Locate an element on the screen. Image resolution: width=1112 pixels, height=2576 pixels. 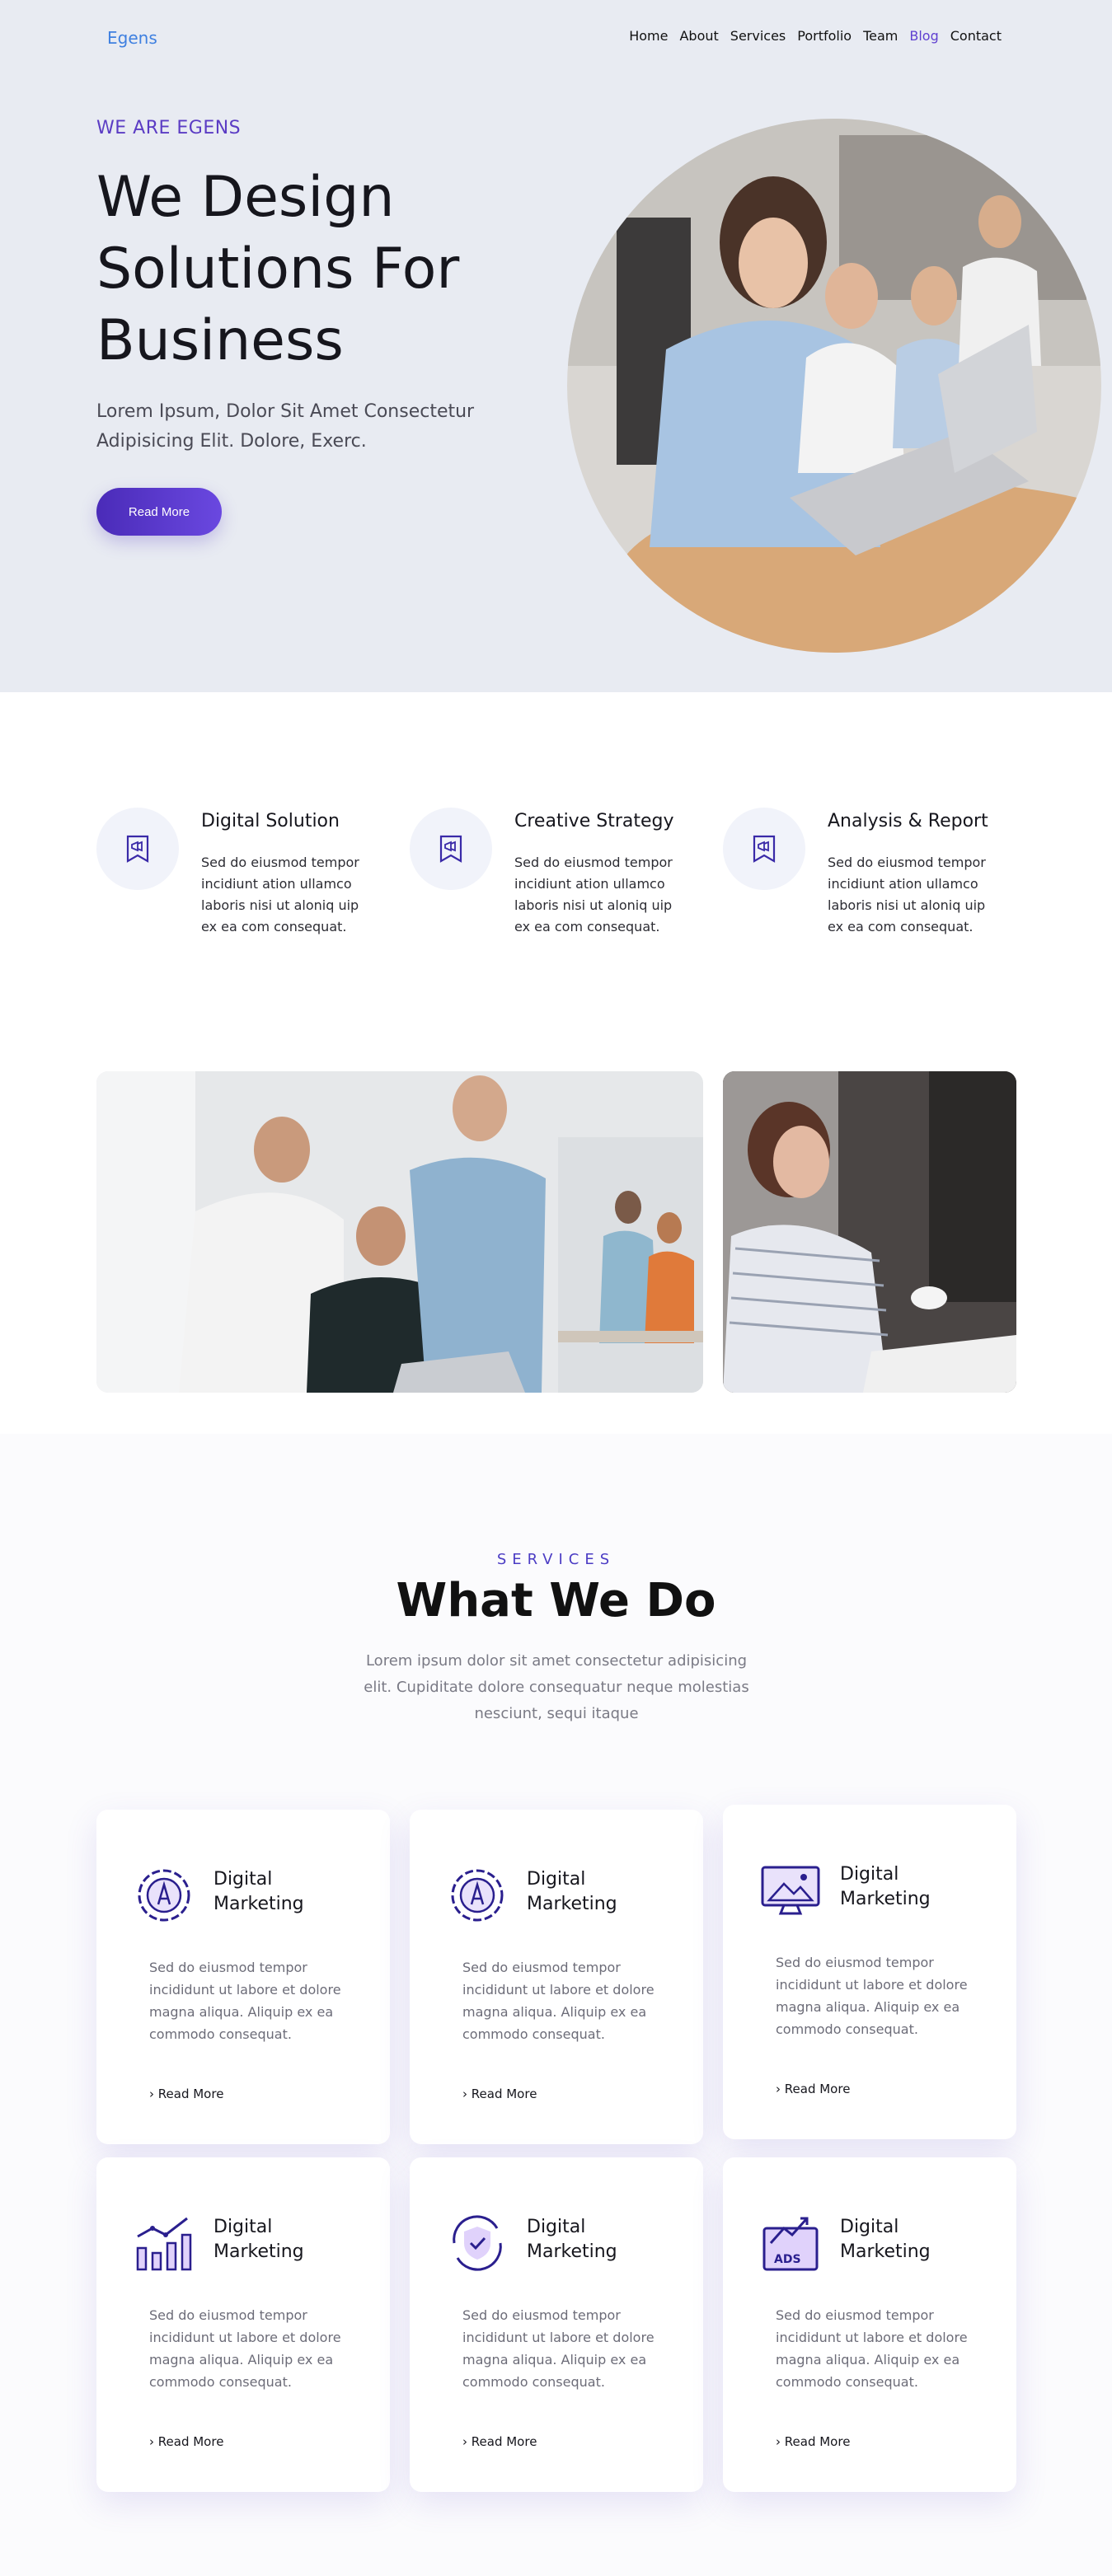
nav-home: Home is located at coordinates (648, 36).